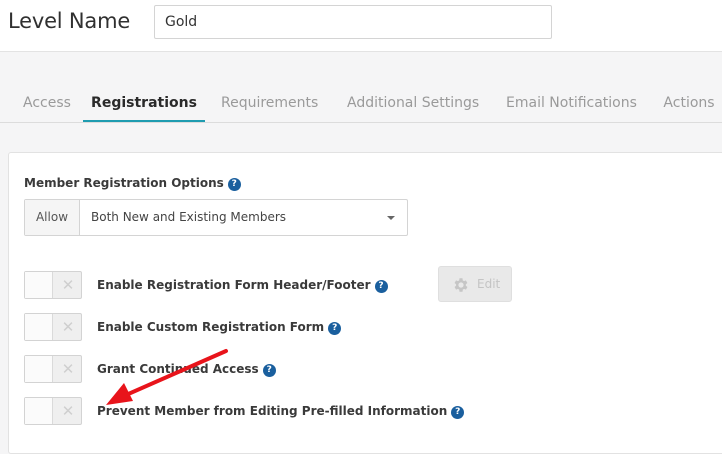  I want to click on toggle-custom-registration-form: ✕, so click(53, 327).